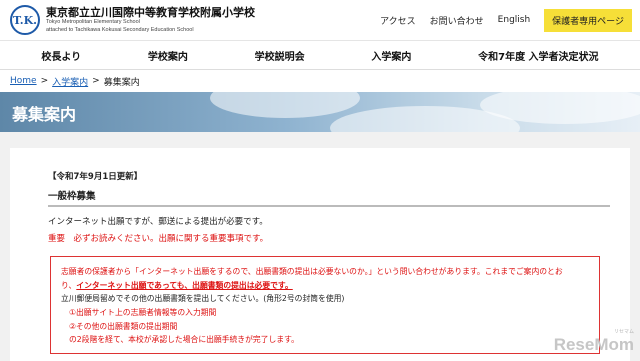 The height and width of the screenshot is (361, 640). Describe the element at coordinates (69, 285) in the screenshot. I see `notice-line-prefix: り、` at that location.